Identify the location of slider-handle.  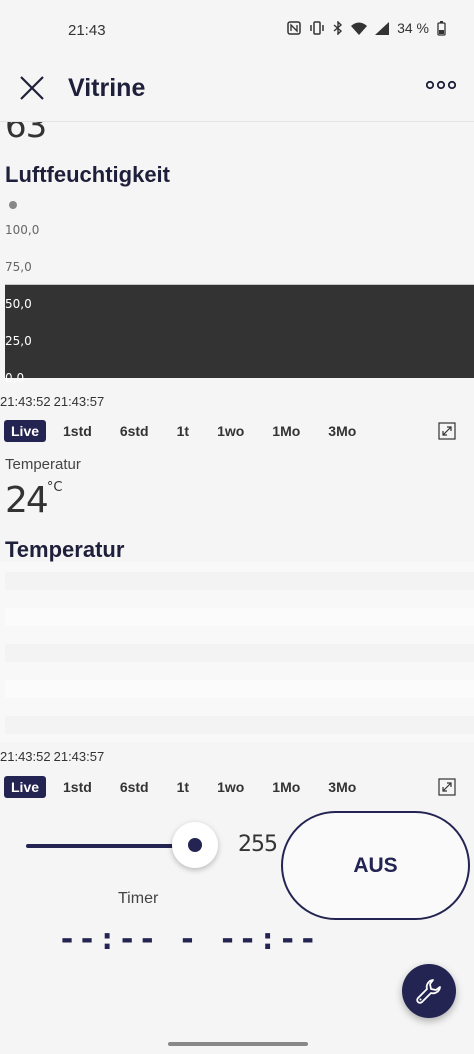
(195, 845).